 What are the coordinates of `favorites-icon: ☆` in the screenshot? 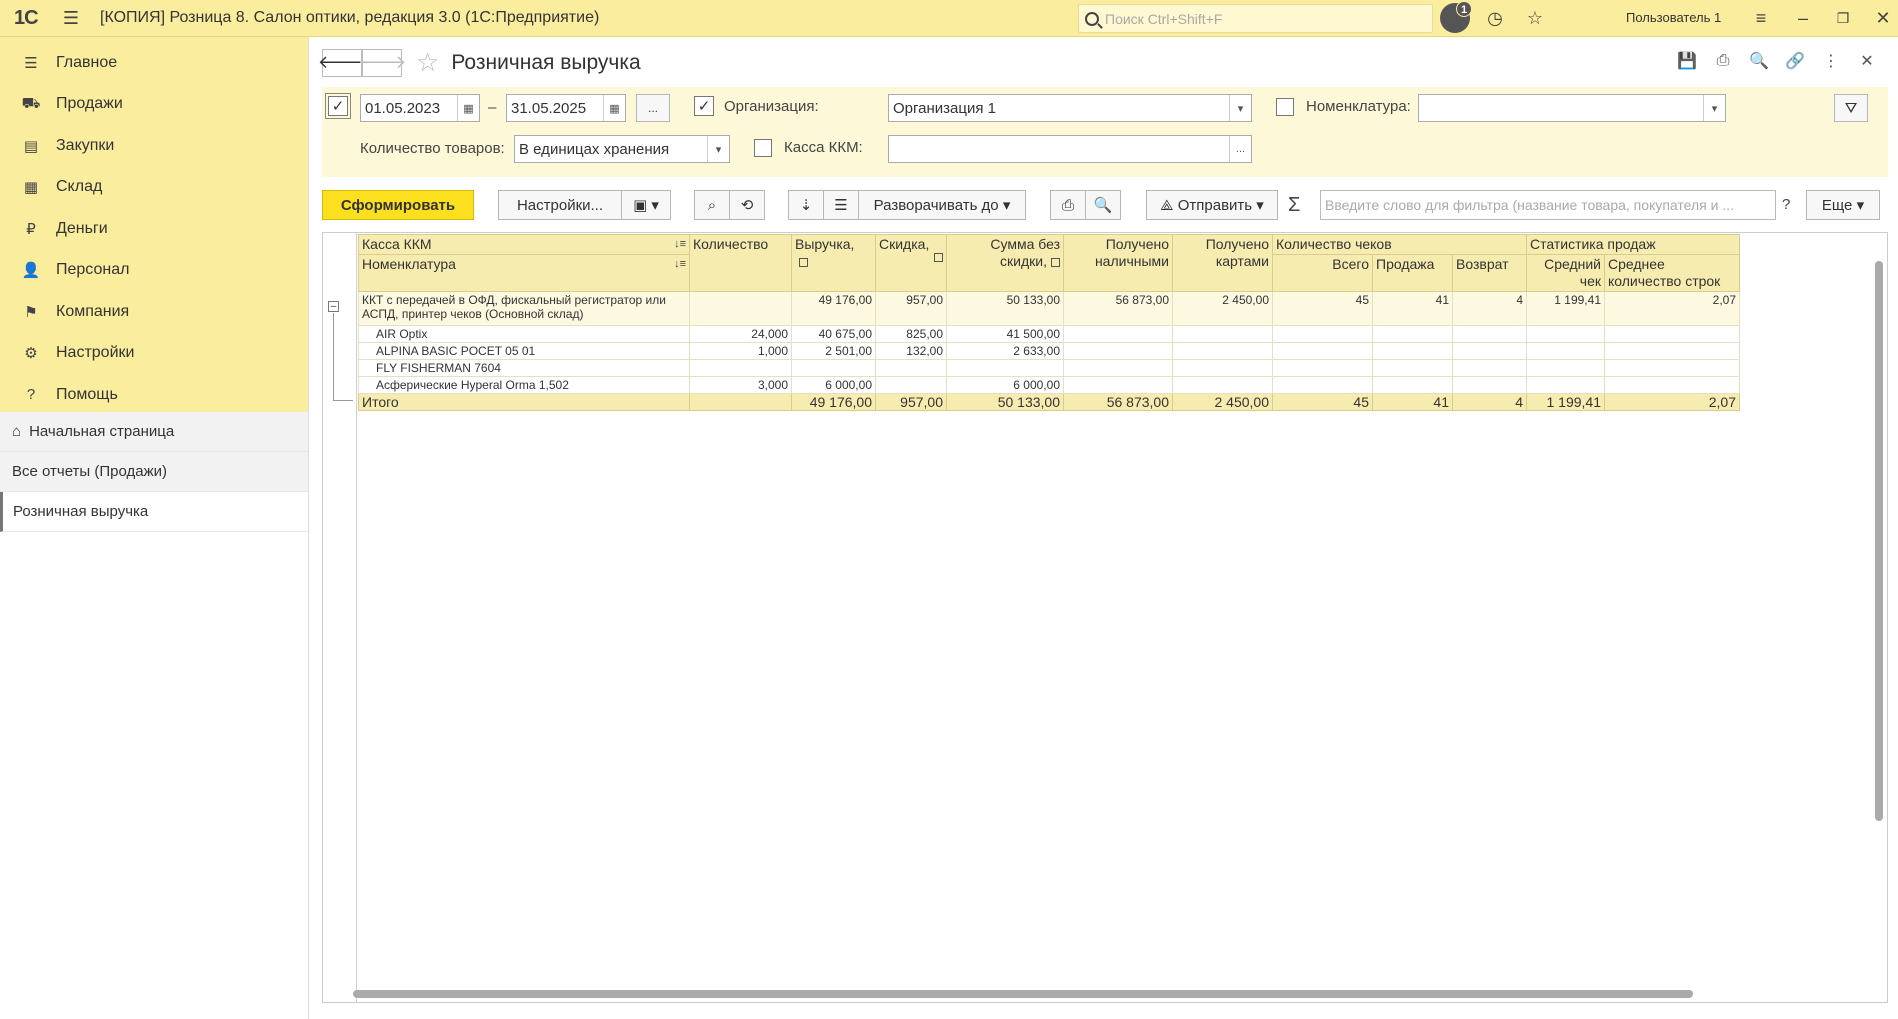 It's located at (1535, 19).